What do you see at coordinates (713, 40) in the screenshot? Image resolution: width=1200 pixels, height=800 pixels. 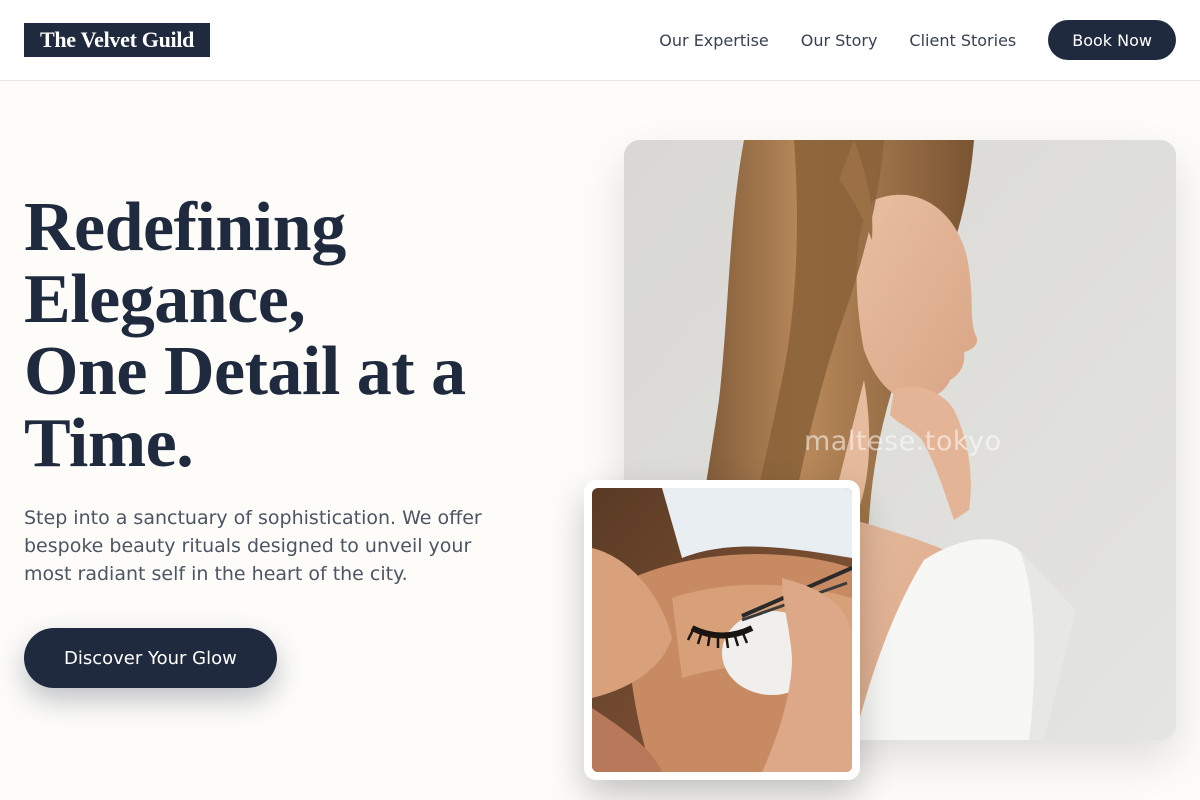 I see `nav-link-our-expertise: Our Expertise` at bounding box center [713, 40].